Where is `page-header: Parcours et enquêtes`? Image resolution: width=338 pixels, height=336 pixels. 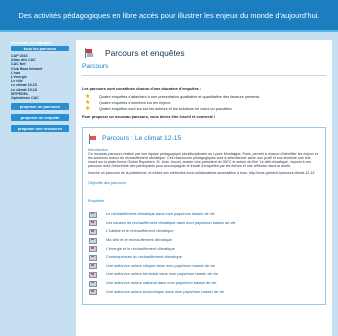 page-header: Parcours et enquêtes is located at coordinates (204, 53).